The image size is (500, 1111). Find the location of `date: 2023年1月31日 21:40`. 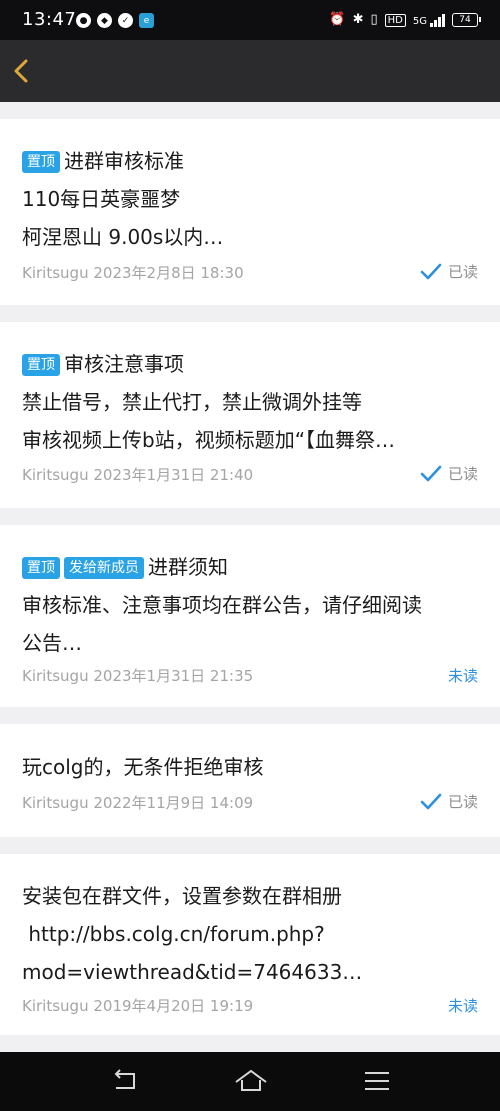

date: 2023年1月31日 21:40 is located at coordinates (173, 475).